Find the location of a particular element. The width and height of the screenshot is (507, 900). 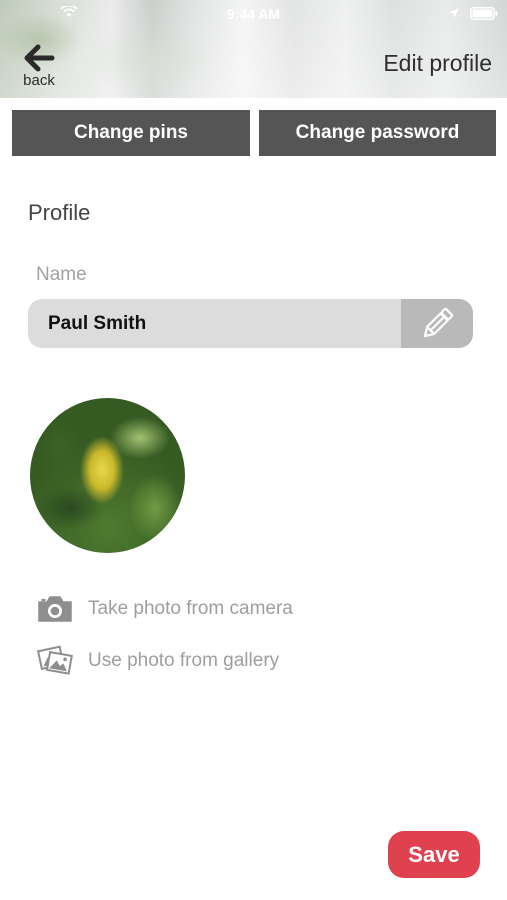

camera-icon is located at coordinates (55, 609).